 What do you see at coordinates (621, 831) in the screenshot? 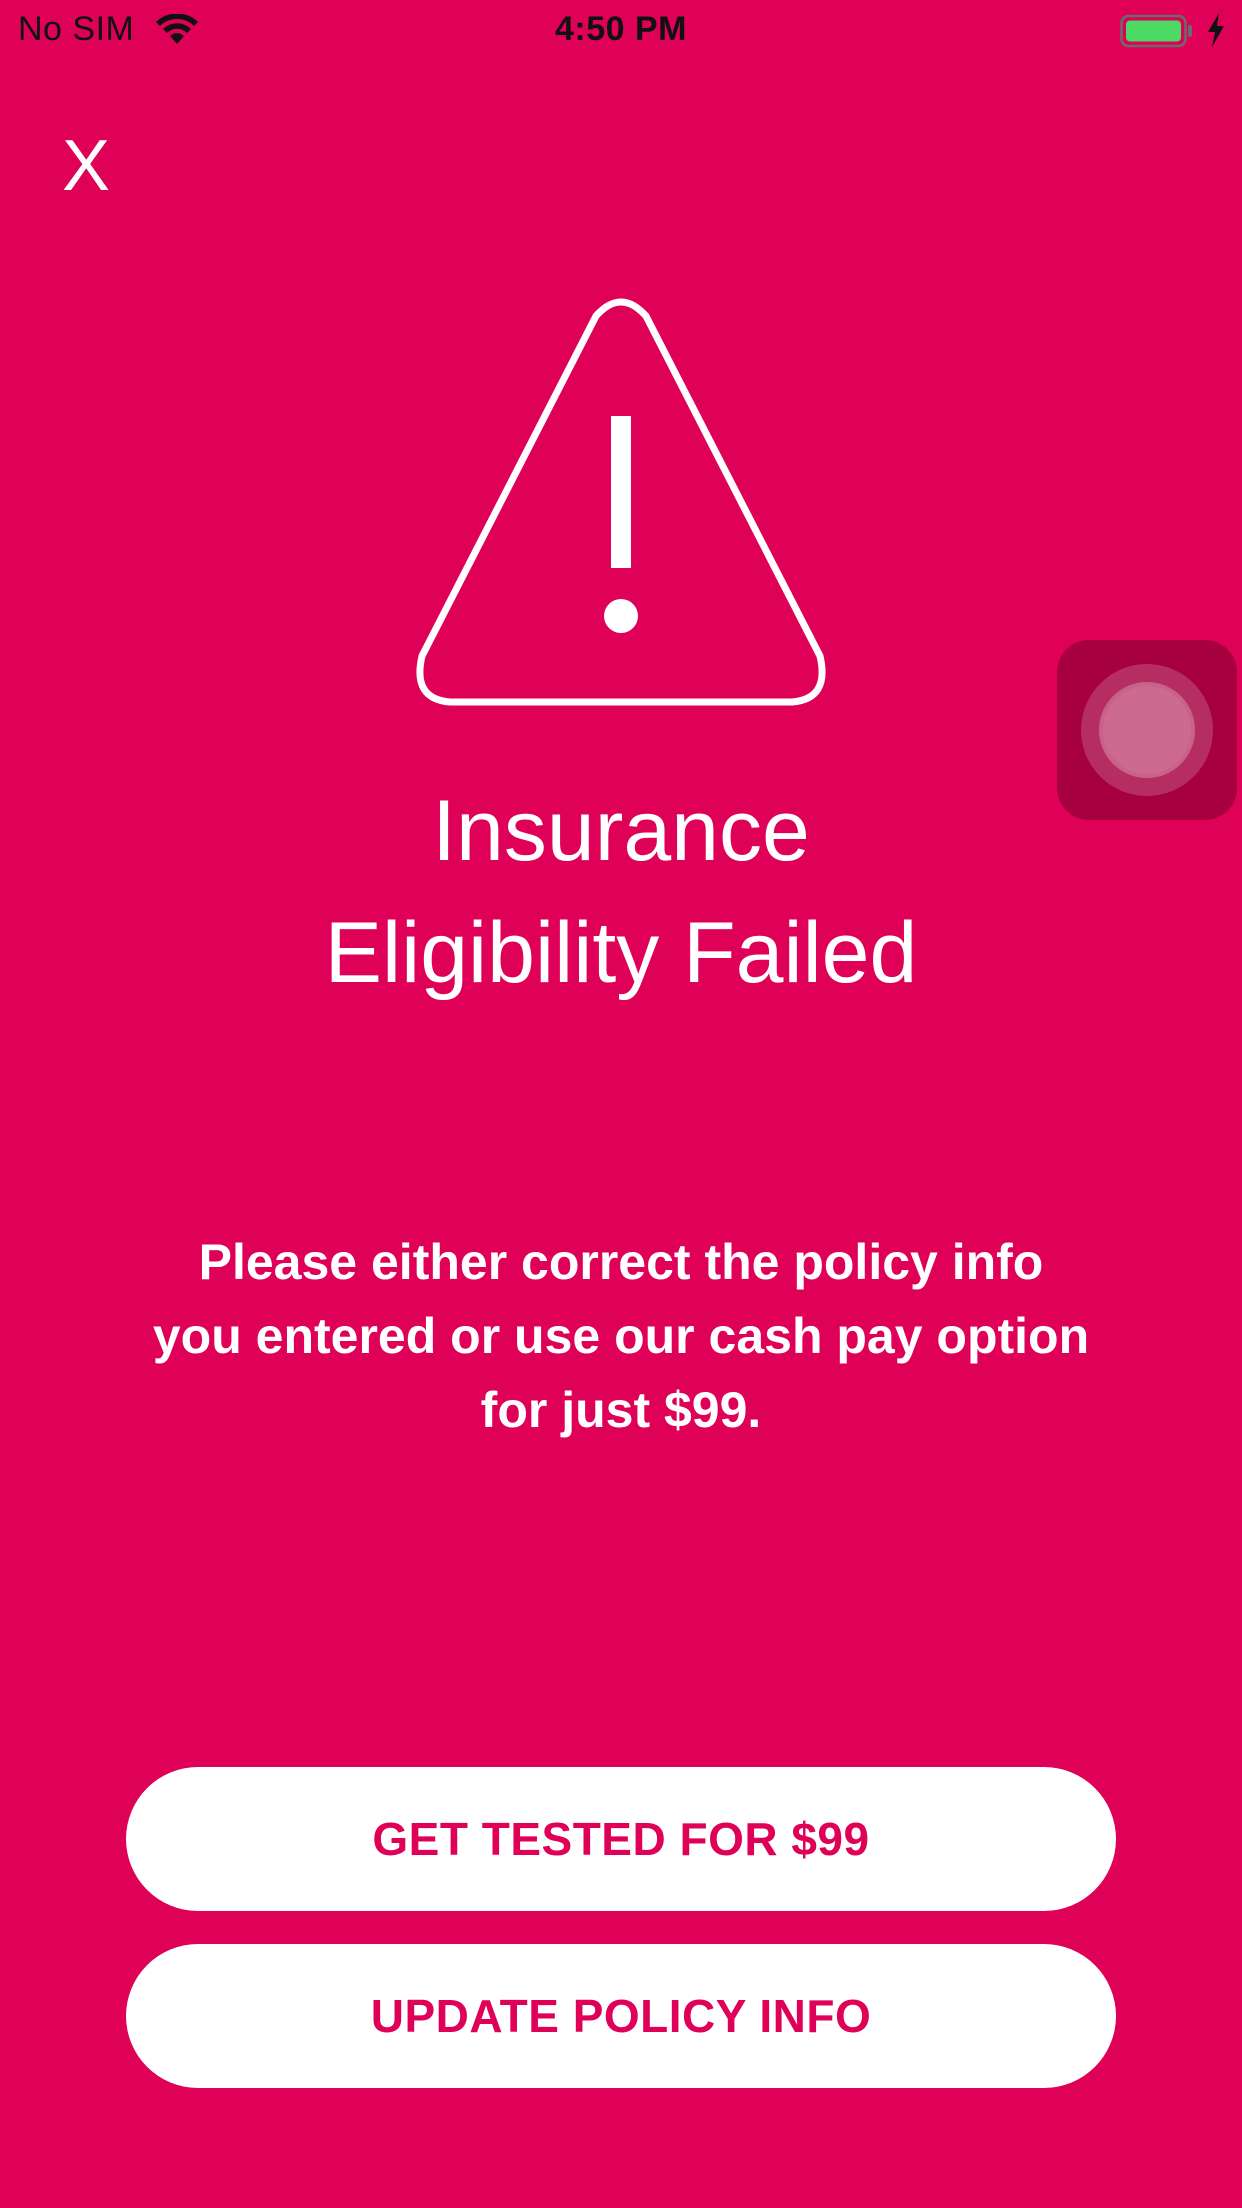
I see `title-line-1: Insurance` at bounding box center [621, 831].